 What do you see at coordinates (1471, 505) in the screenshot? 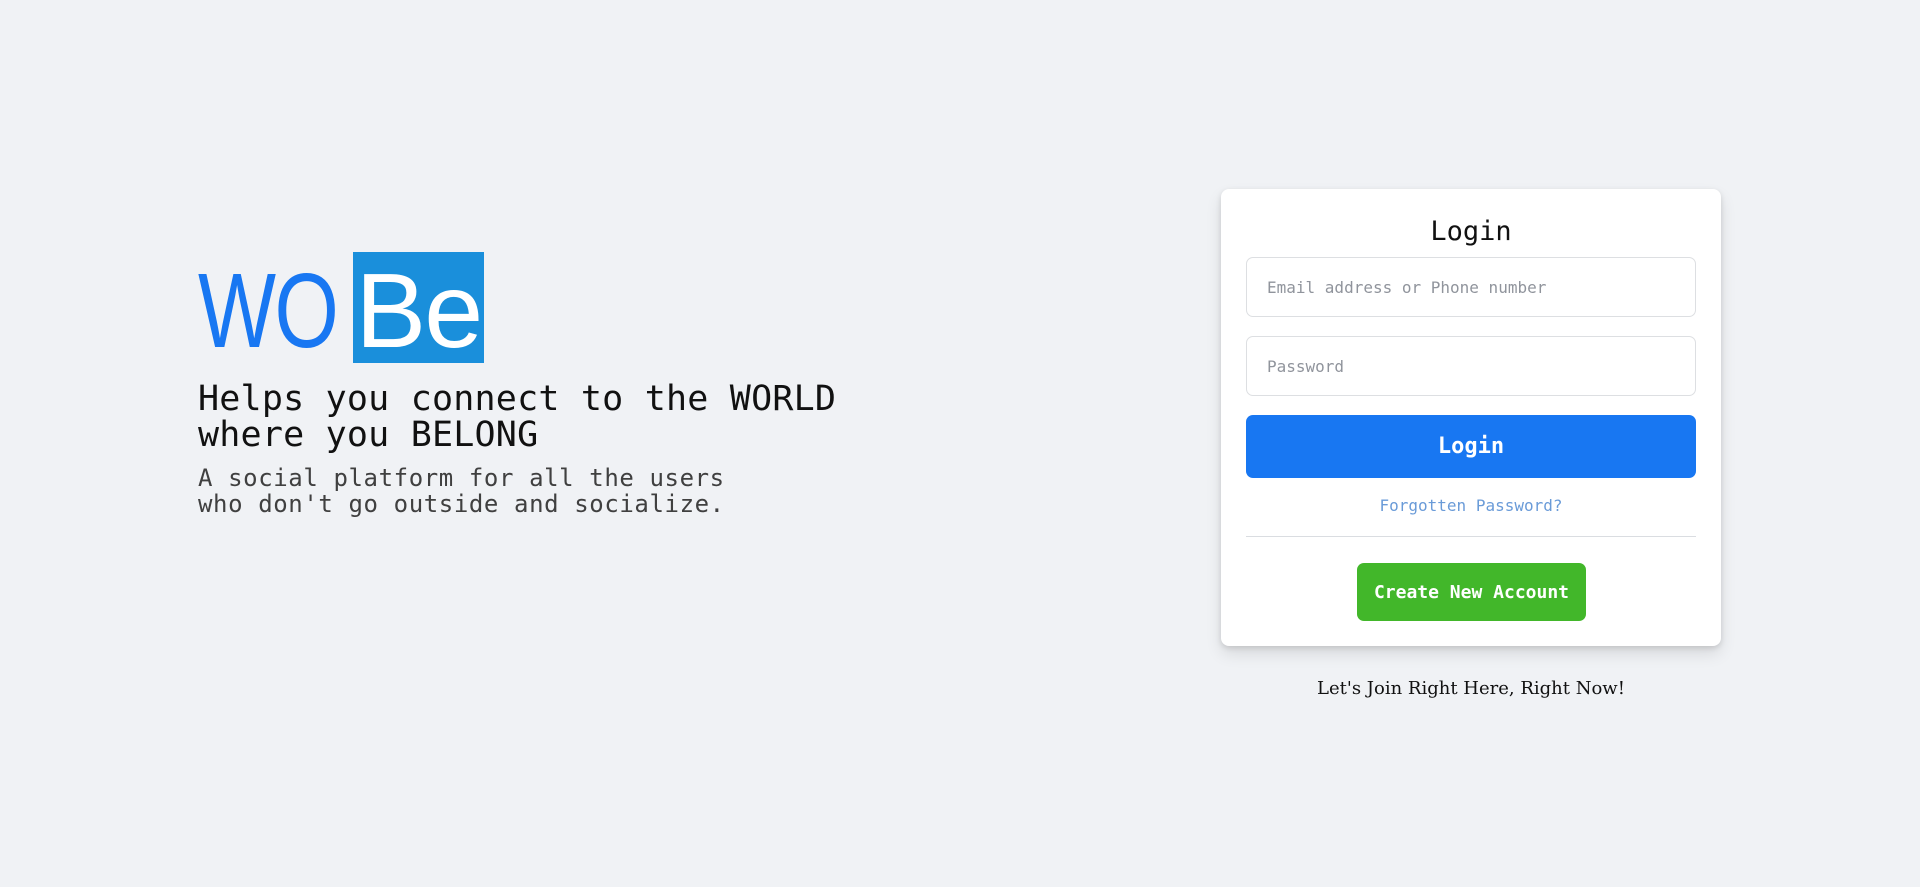
I see `forgot-password-link: Forgotten Password?` at bounding box center [1471, 505].